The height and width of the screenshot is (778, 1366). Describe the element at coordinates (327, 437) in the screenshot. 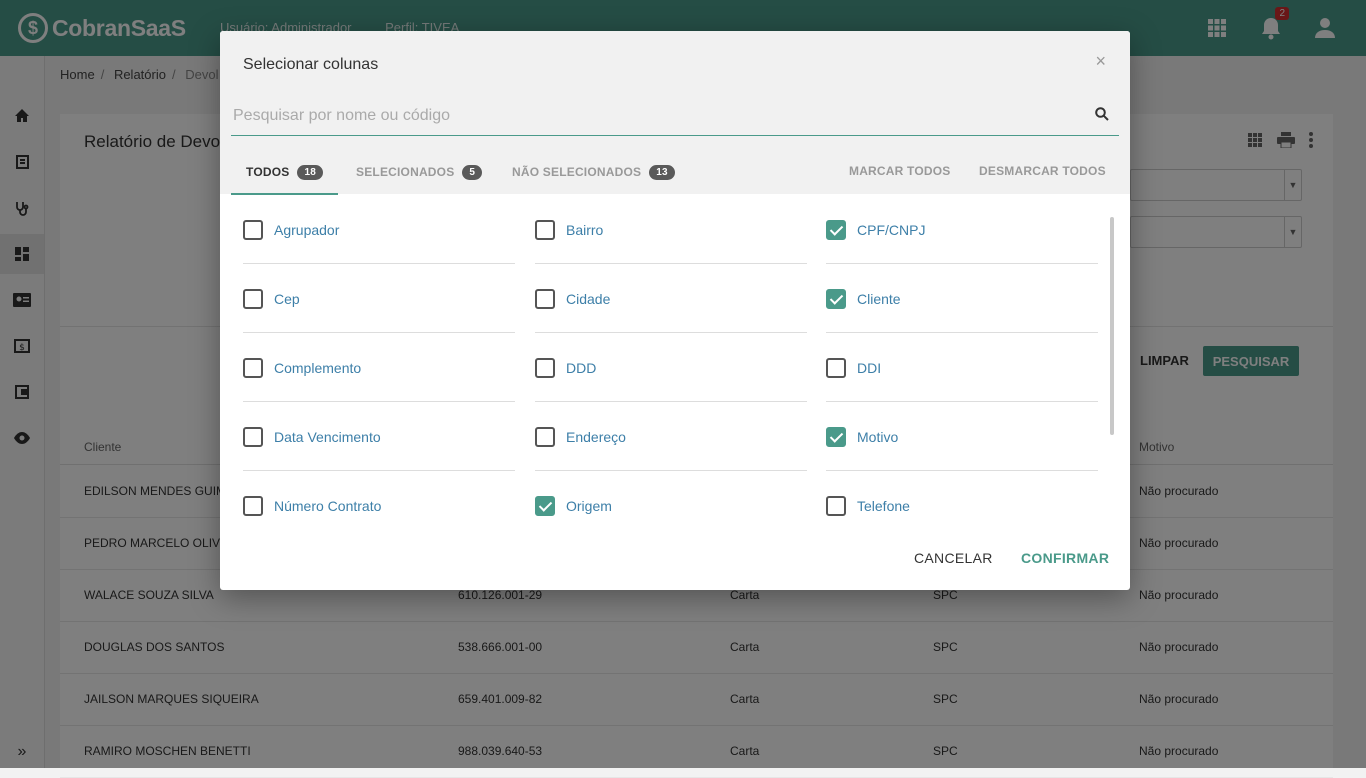

I see `column-label: Data Vencimento` at that location.